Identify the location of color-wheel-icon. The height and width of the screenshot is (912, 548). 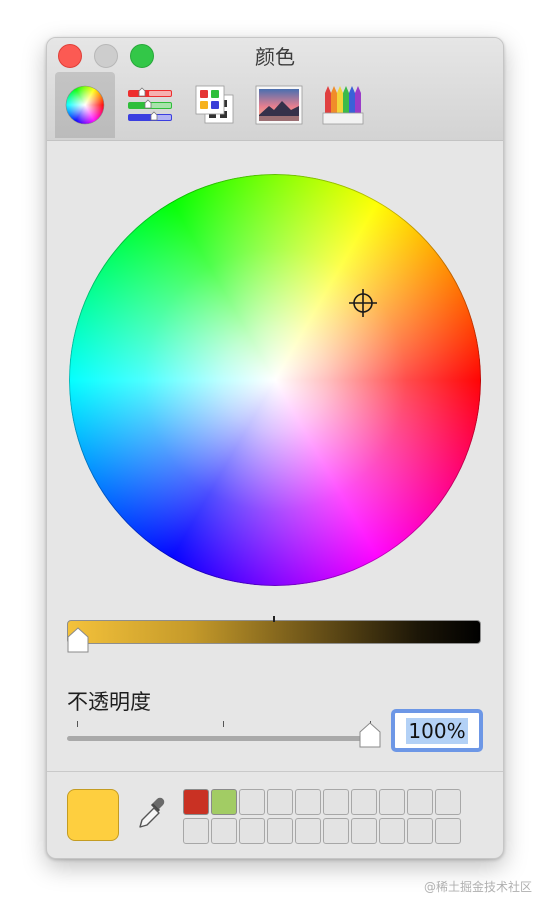
(85, 105).